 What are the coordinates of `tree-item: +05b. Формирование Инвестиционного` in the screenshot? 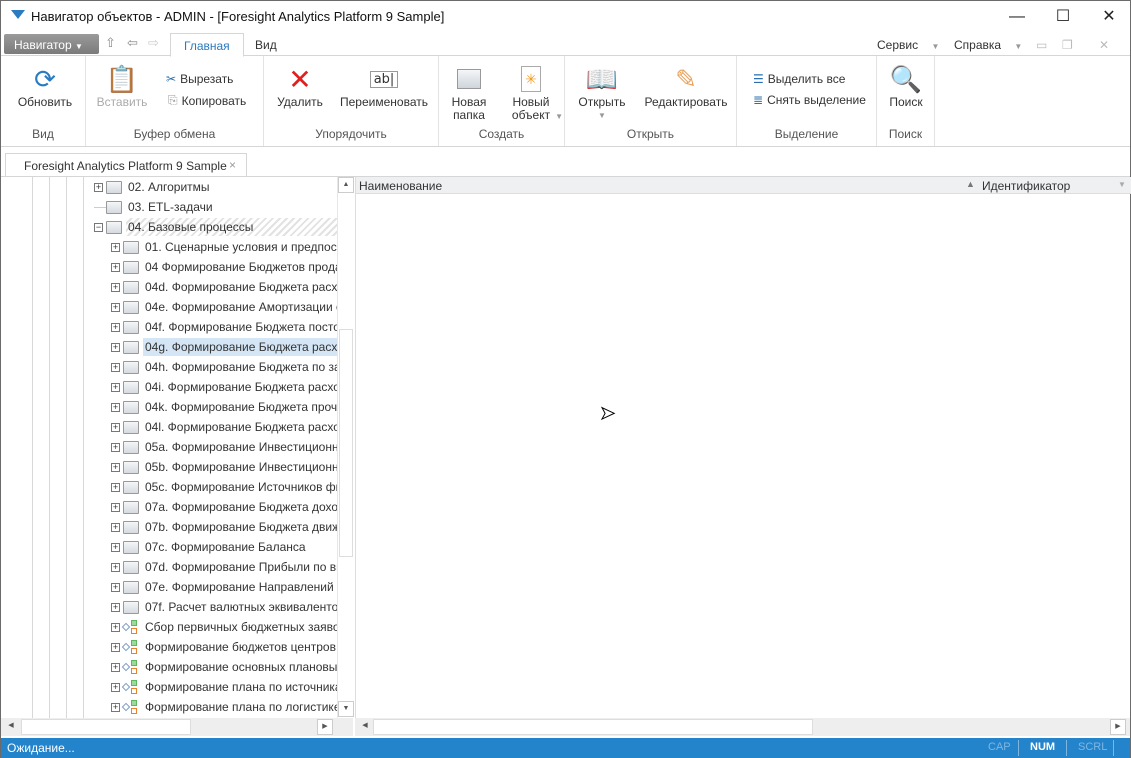 It's located at (232, 467).